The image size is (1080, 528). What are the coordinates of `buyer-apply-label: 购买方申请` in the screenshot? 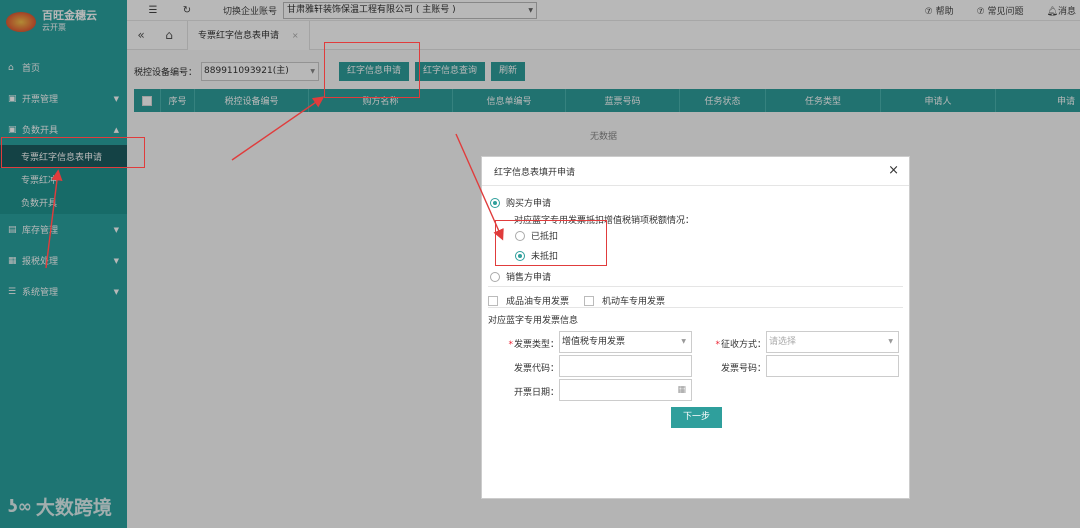 It's located at (529, 204).